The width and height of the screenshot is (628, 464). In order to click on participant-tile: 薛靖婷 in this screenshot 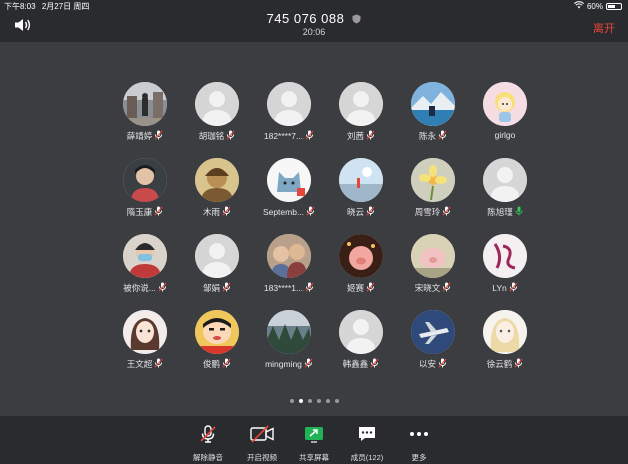, I will do `click(145, 120)`.